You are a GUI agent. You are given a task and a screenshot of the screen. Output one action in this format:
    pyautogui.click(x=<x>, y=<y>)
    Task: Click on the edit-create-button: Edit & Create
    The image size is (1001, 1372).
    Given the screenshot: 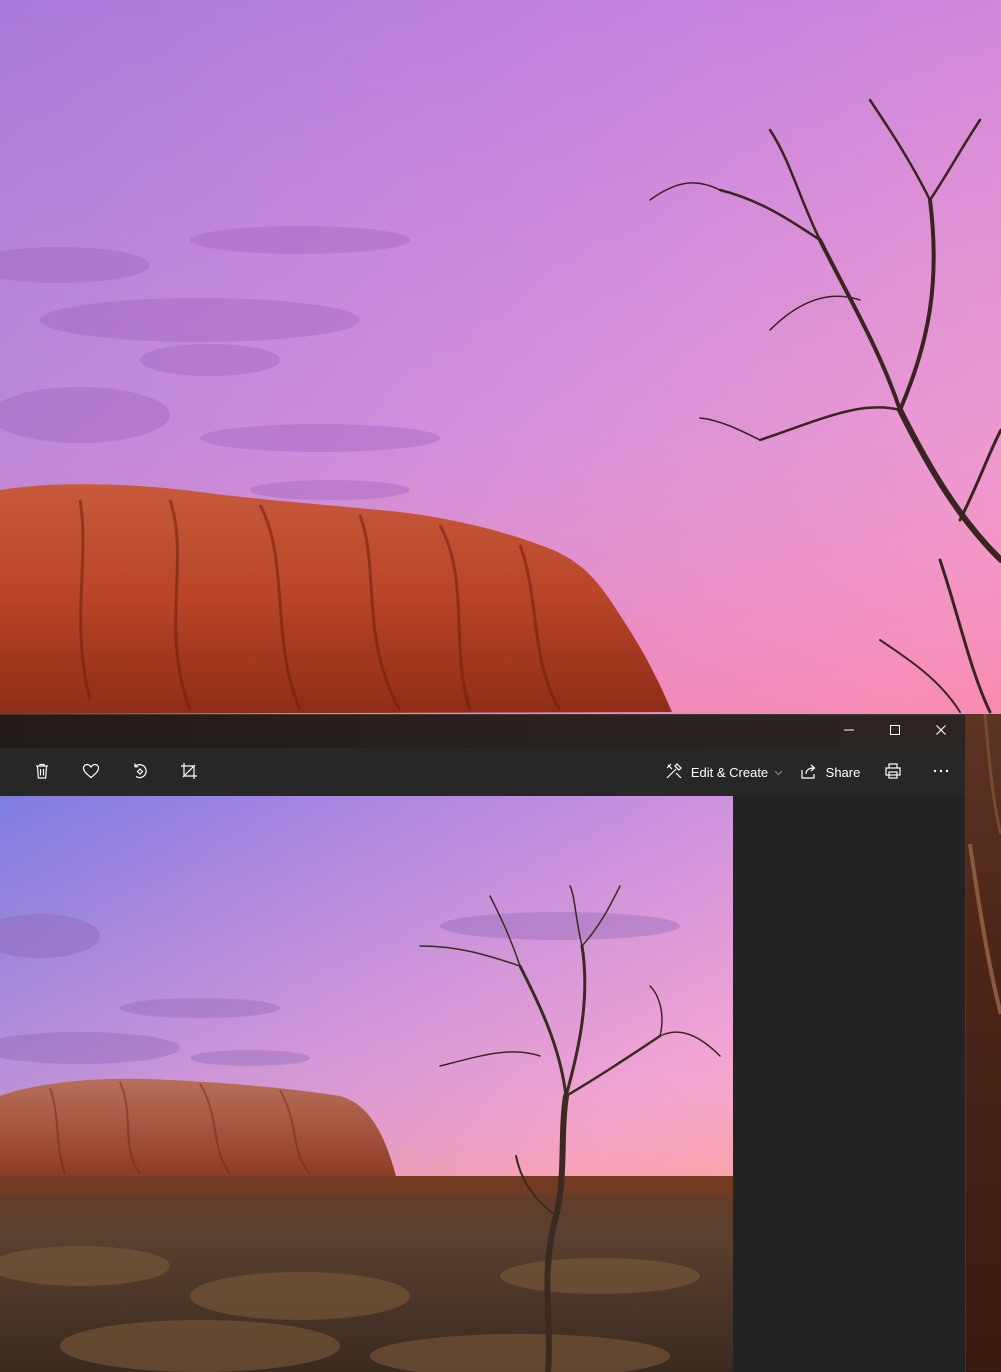 What is the action you would take?
    pyautogui.click(x=724, y=772)
    